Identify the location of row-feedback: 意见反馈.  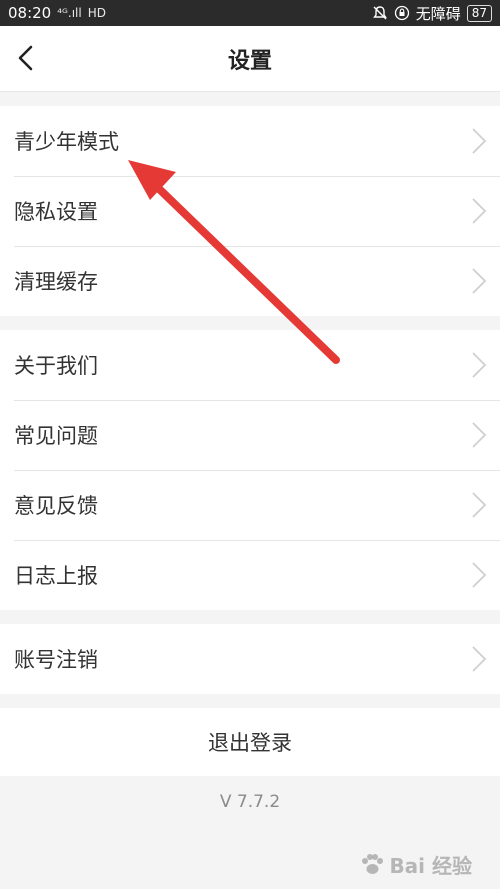
(250, 505).